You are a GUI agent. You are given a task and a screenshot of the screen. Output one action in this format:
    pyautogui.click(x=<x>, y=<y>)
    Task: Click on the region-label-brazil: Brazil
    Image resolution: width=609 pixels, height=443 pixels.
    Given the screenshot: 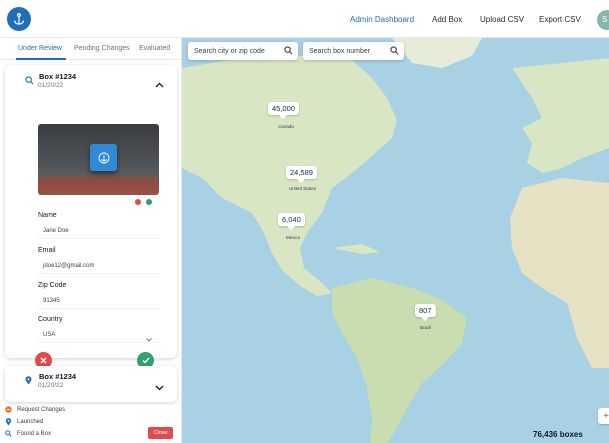 What is the action you would take?
    pyautogui.click(x=426, y=327)
    